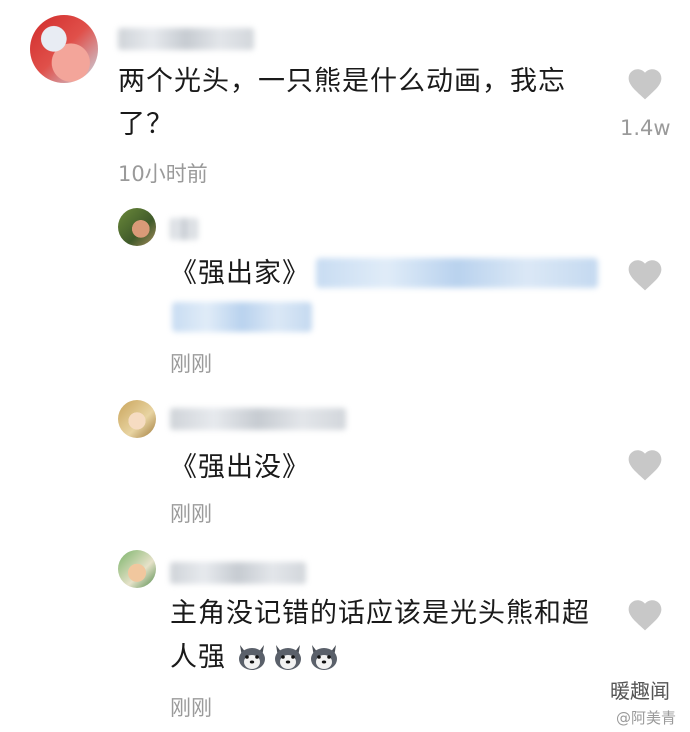 This screenshot has width=690, height=732. Describe the element at coordinates (645, 718) in the screenshot. I see `watermark-sub: @阿美青` at that location.